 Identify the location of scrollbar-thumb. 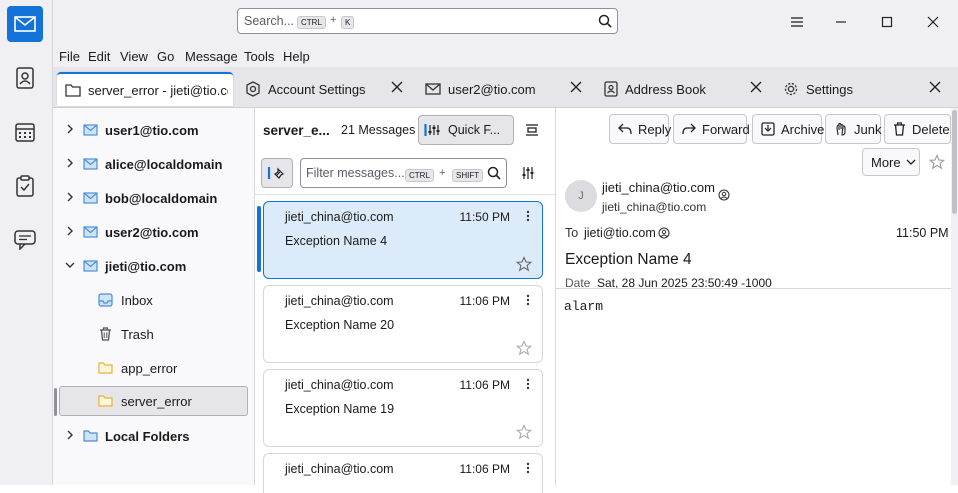
(954, 162).